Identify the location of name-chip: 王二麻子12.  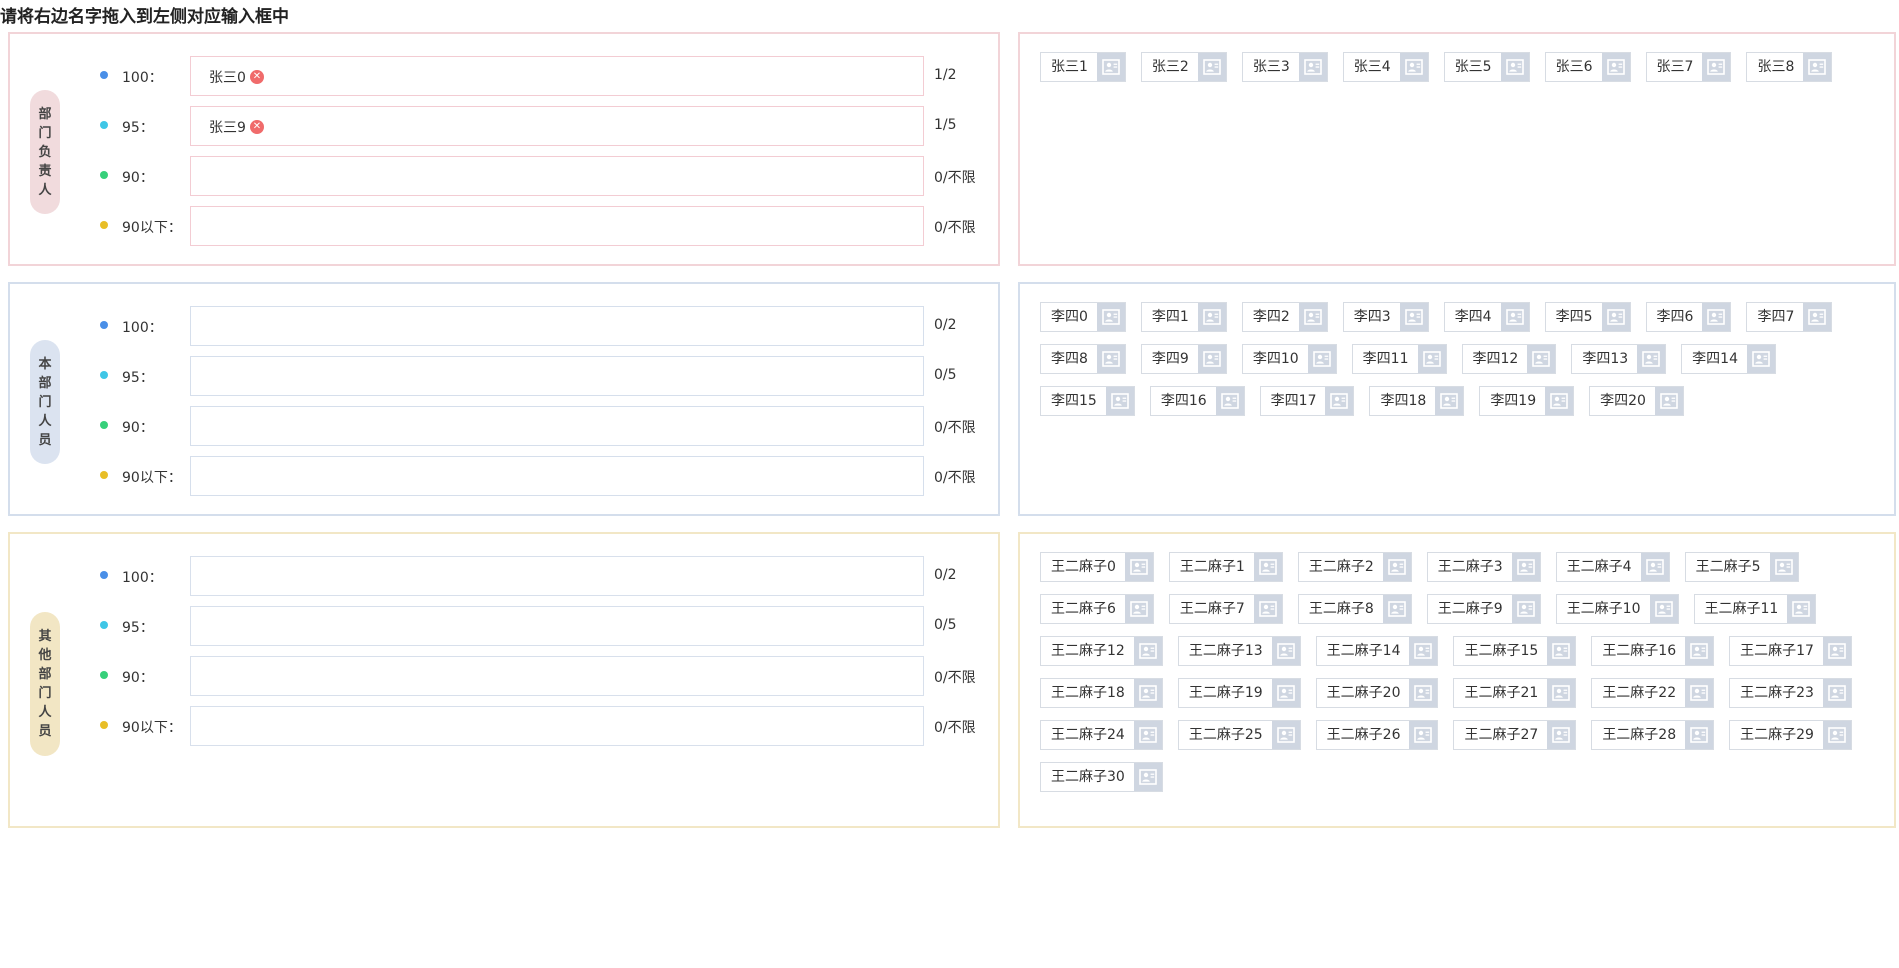
(1101, 651).